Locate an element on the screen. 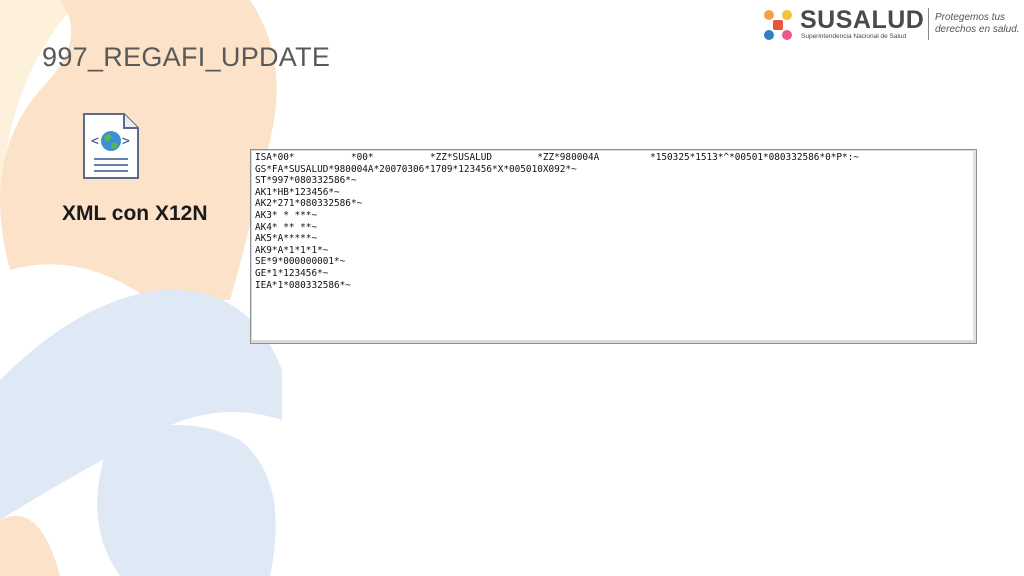 Image resolution: width=1024 pixels, height=576 pixels. brand-divider is located at coordinates (928, 24).